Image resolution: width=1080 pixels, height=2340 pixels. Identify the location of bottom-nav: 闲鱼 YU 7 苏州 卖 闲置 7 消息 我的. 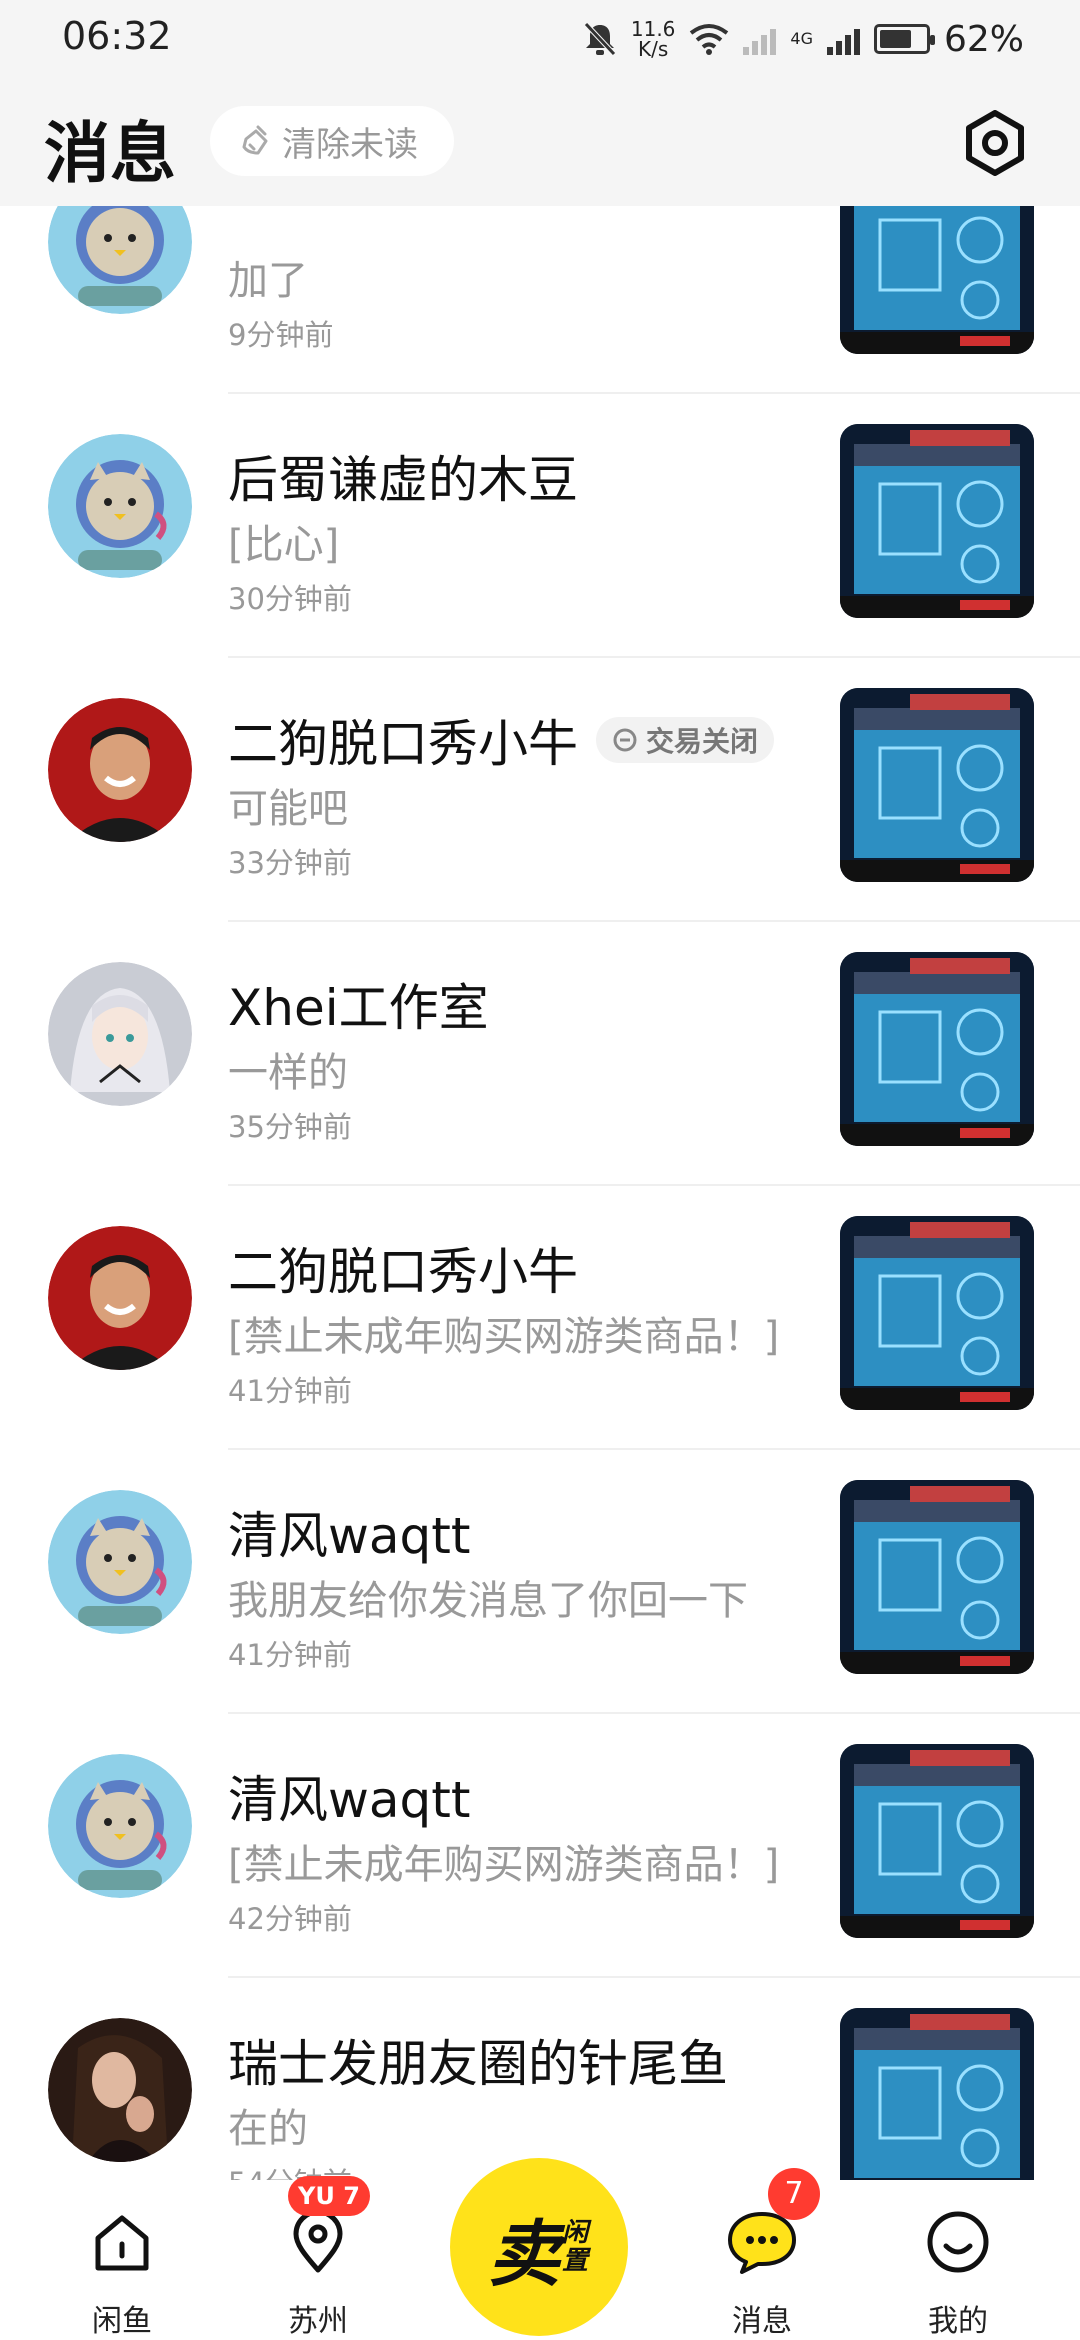
(540, 2249).